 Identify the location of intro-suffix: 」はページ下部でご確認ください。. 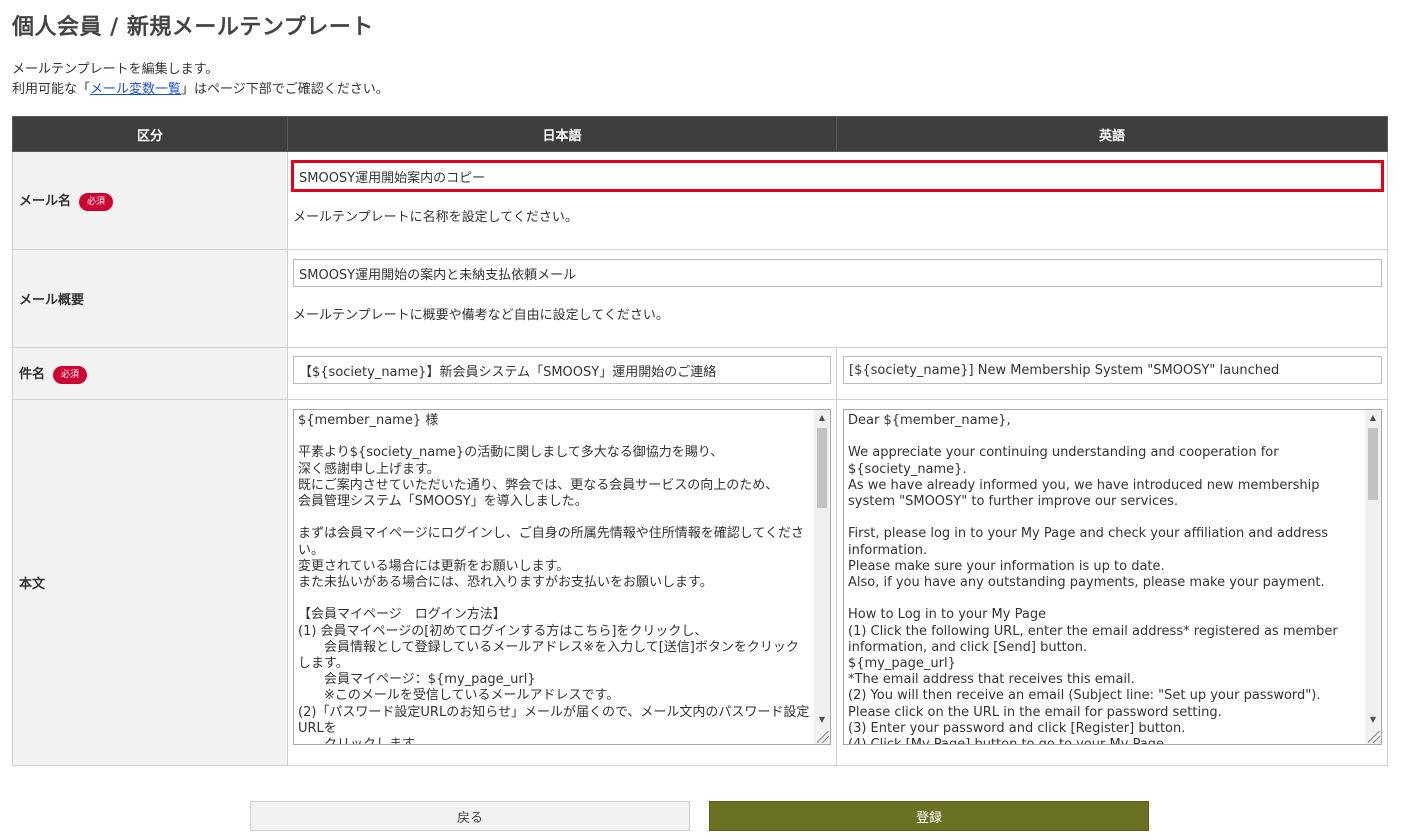
(285, 89).